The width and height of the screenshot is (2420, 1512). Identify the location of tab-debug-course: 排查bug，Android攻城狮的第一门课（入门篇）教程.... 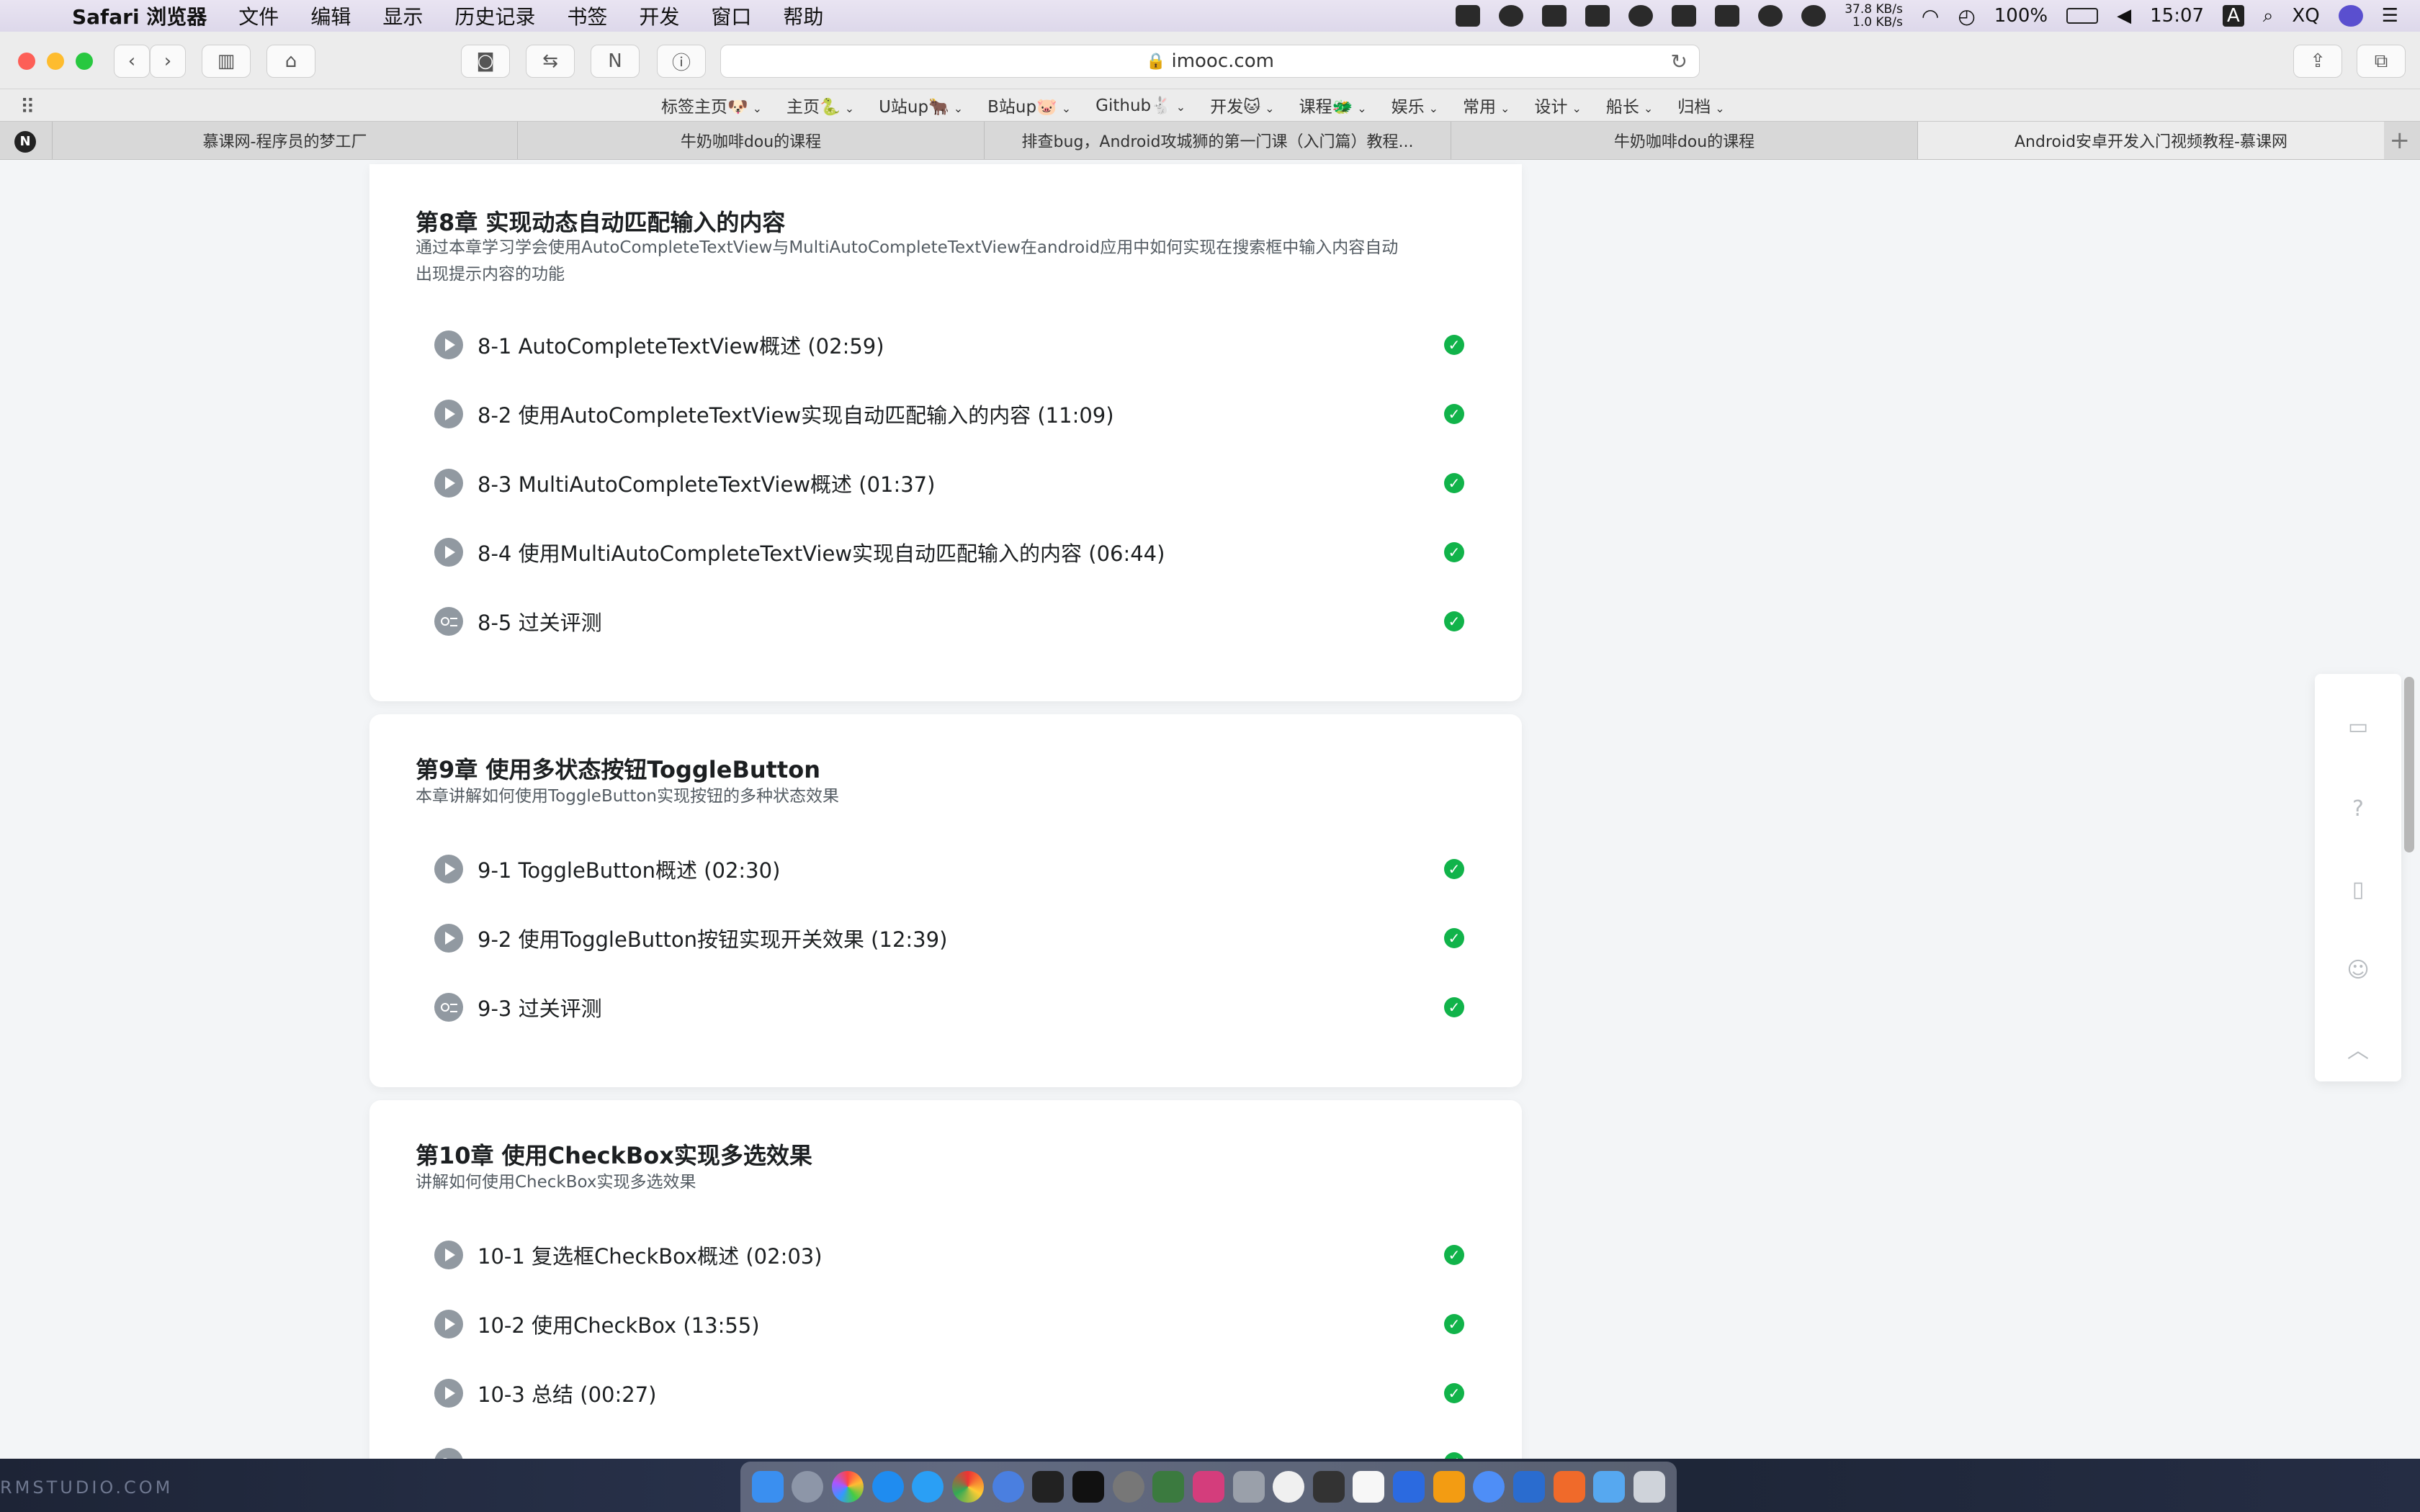
(1217, 140).